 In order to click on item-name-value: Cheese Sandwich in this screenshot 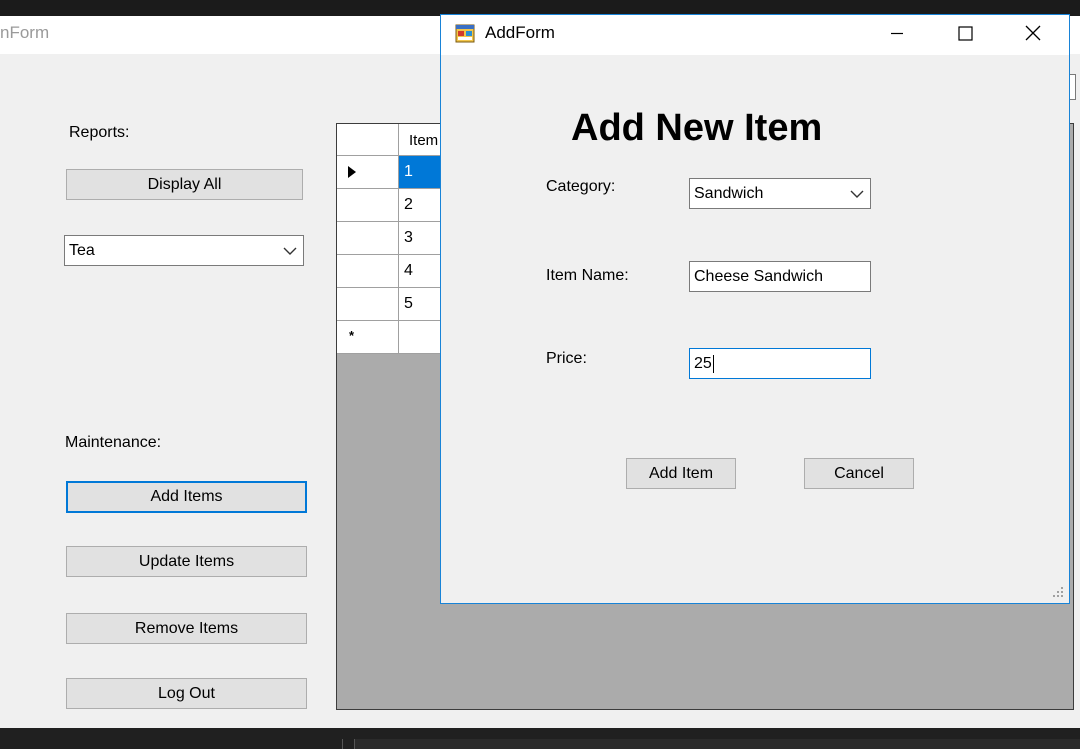, I will do `click(758, 276)`.